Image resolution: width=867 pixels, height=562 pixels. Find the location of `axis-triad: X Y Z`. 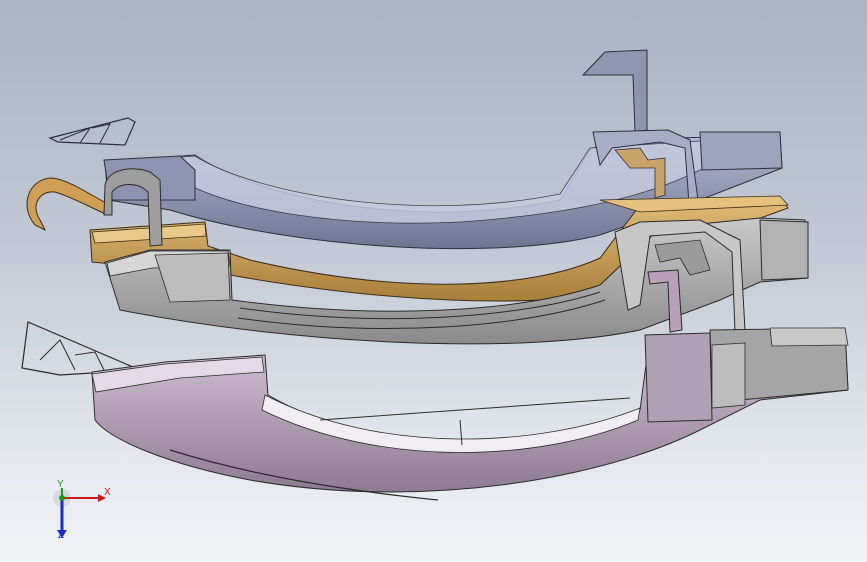

axis-triad: X Y Z is located at coordinates (80, 513).